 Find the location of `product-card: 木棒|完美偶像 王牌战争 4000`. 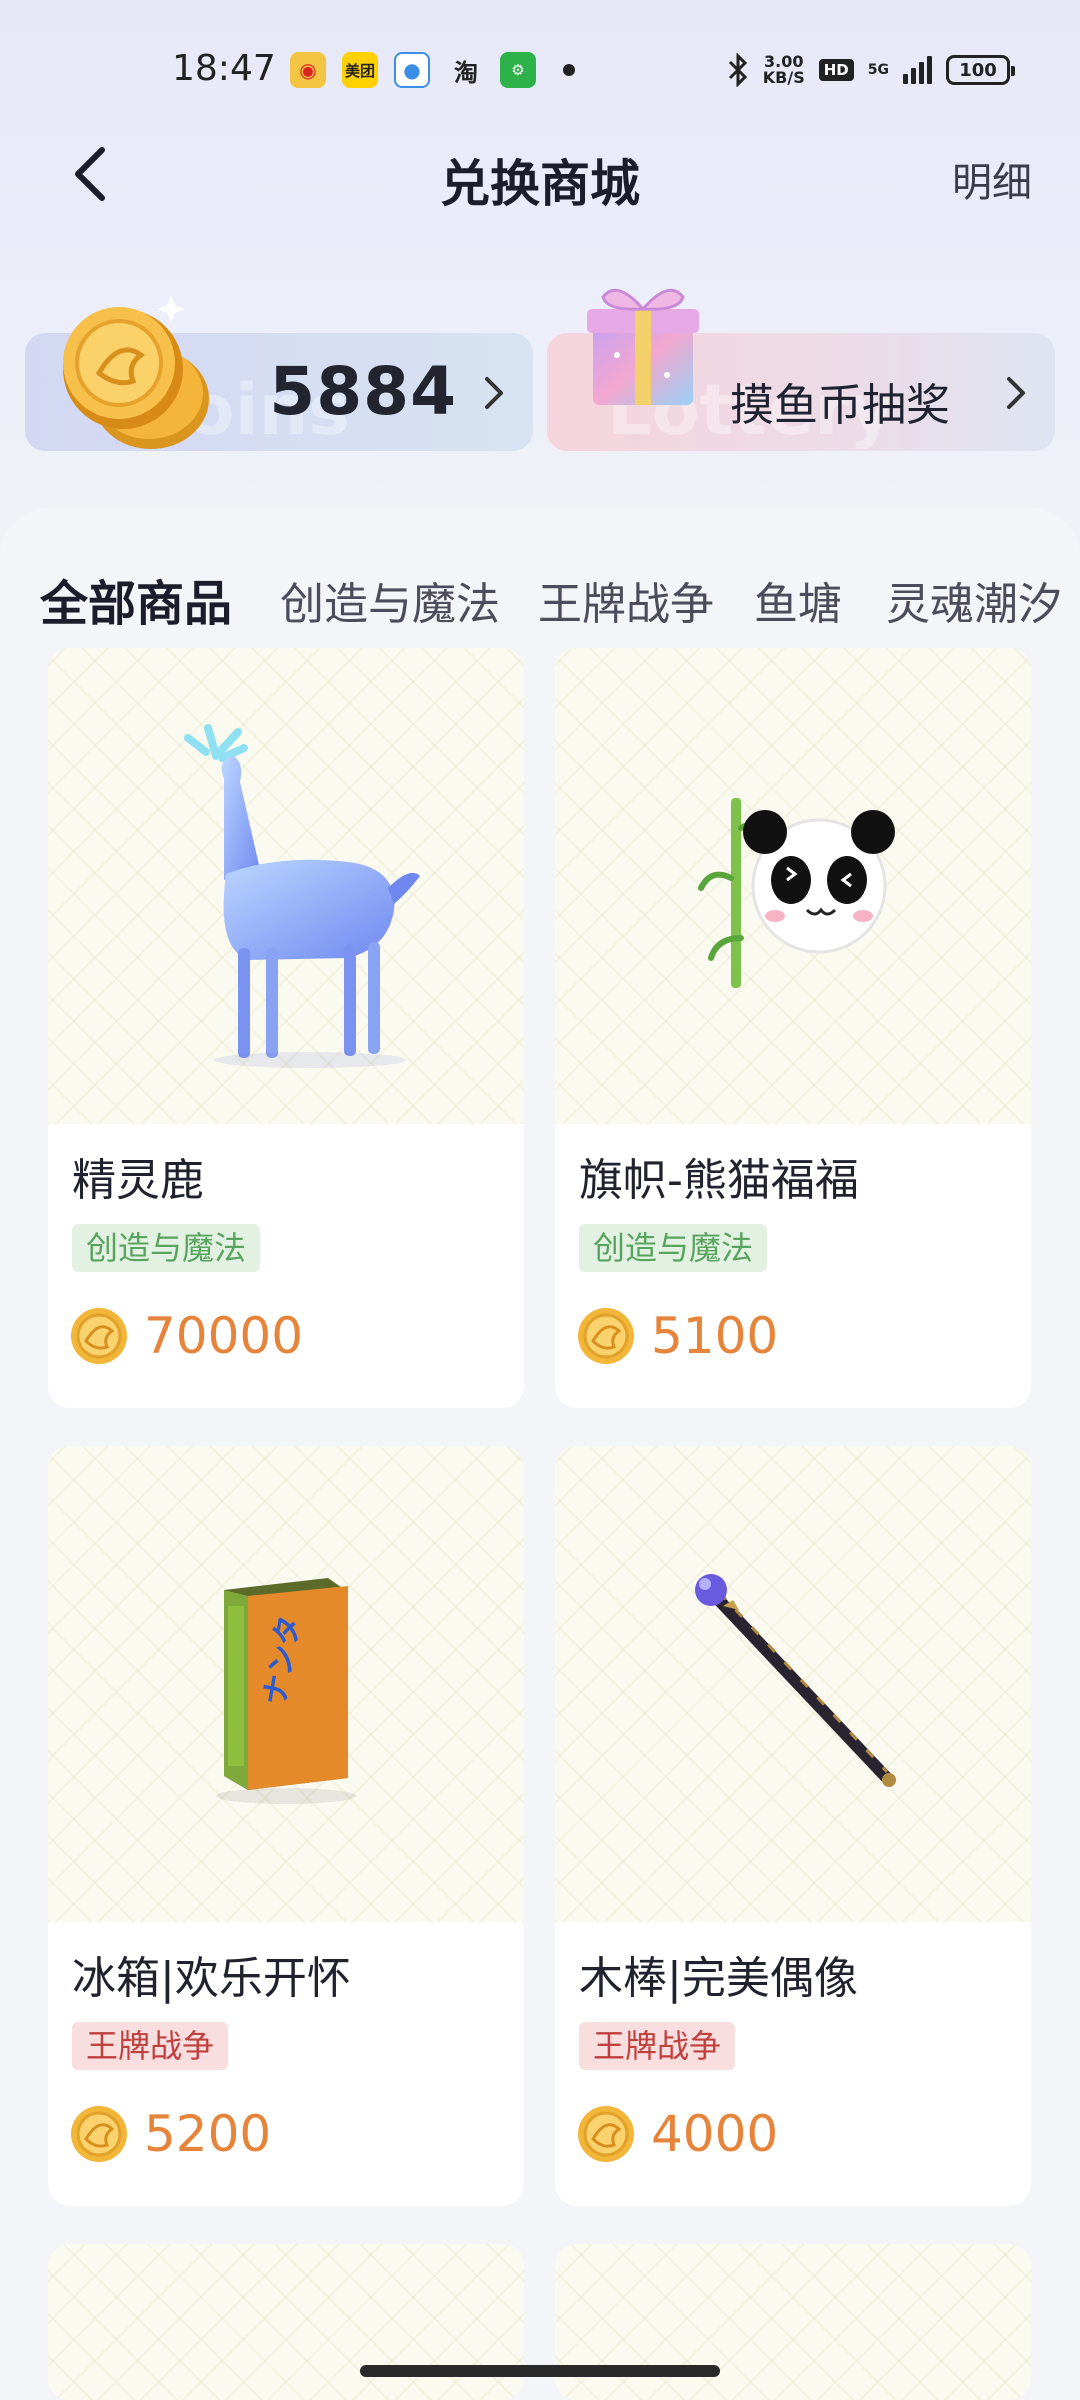

product-card: 木棒|完美偶像 王牌战争 4000 is located at coordinates (793, 1826).